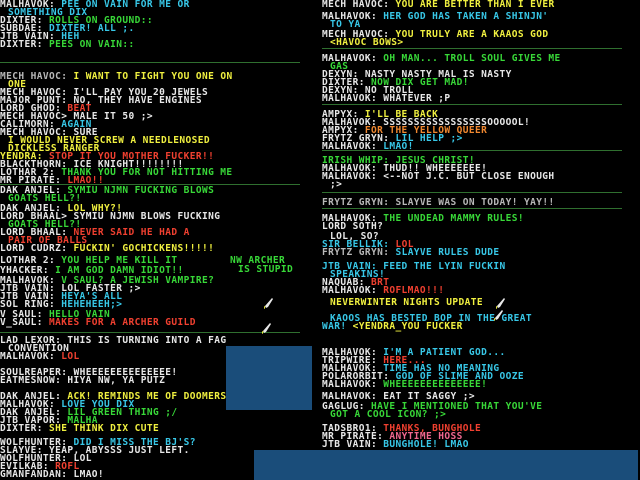 This screenshot has height=480, width=640. I want to click on chat-text: SYMIU NJMN BLOWS FUCKING, so click(147, 216).